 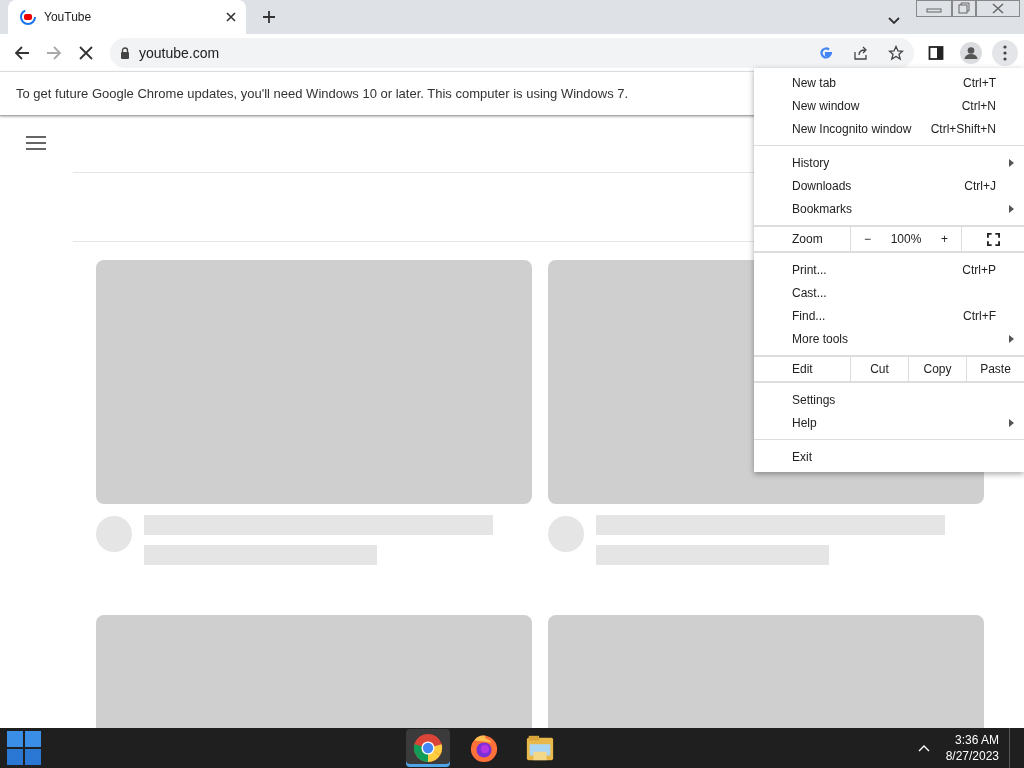 What do you see at coordinates (889, 185) in the screenshot?
I see `menu-item: Downloads Ctrl+J` at bounding box center [889, 185].